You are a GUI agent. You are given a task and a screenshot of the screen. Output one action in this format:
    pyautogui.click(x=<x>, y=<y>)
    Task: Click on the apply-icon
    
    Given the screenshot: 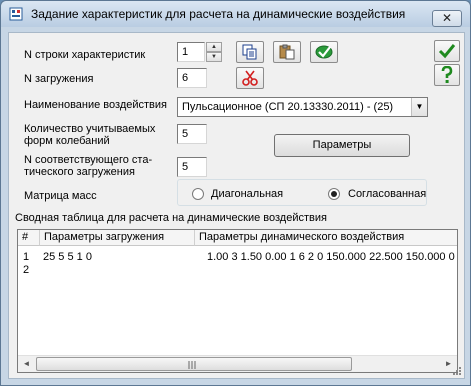 What is the action you would take?
    pyautogui.click(x=324, y=52)
    